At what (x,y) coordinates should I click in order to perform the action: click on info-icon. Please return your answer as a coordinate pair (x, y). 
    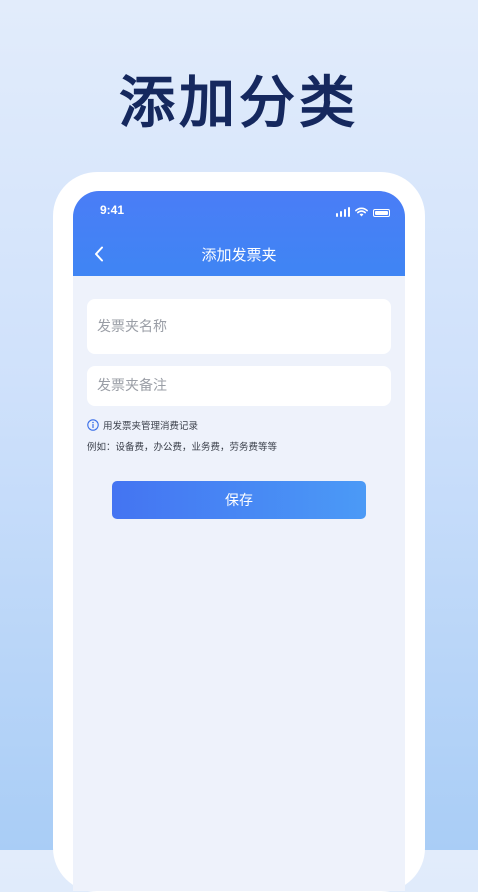
    Looking at the image, I should click on (93, 425).